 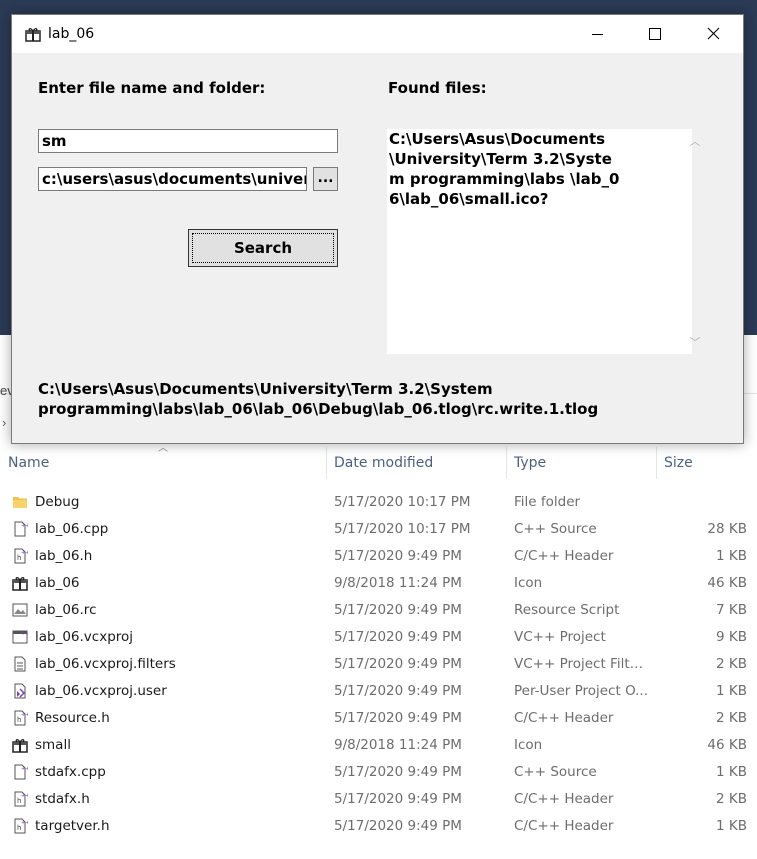 What do you see at coordinates (377, 34) in the screenshot?
I see `title-bar: lab_06` at bounding box center [377, 34].